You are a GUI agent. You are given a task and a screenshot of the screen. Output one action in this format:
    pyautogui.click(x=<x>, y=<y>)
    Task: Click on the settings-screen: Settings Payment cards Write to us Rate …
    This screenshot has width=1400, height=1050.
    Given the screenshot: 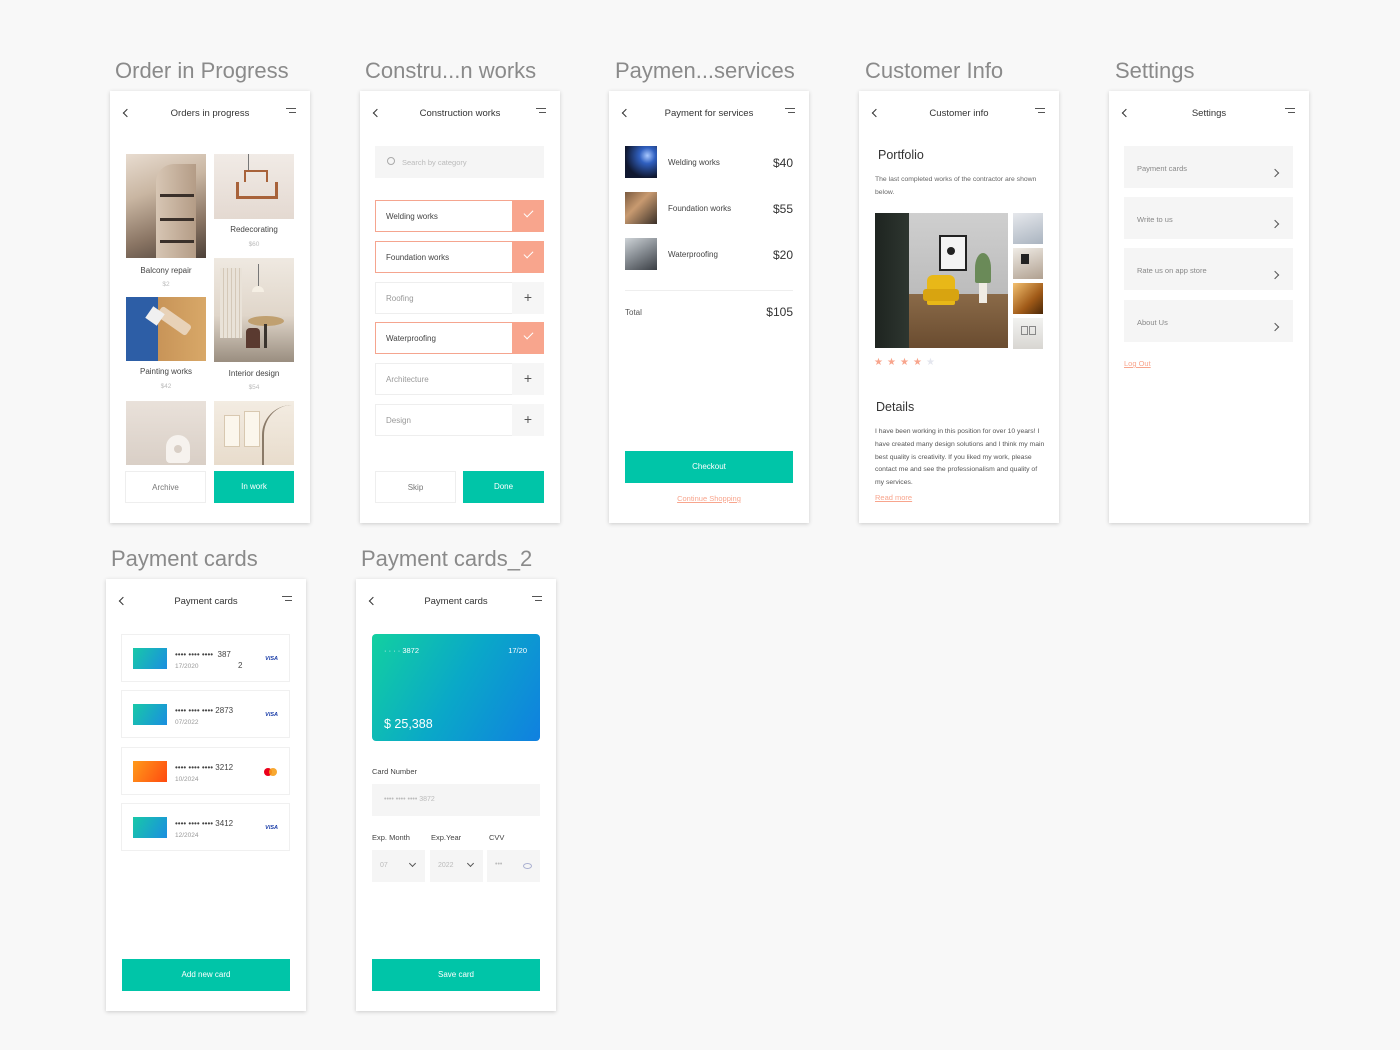 What is the action you would take?
    pyautogui.click(x=1209, y=307)
    